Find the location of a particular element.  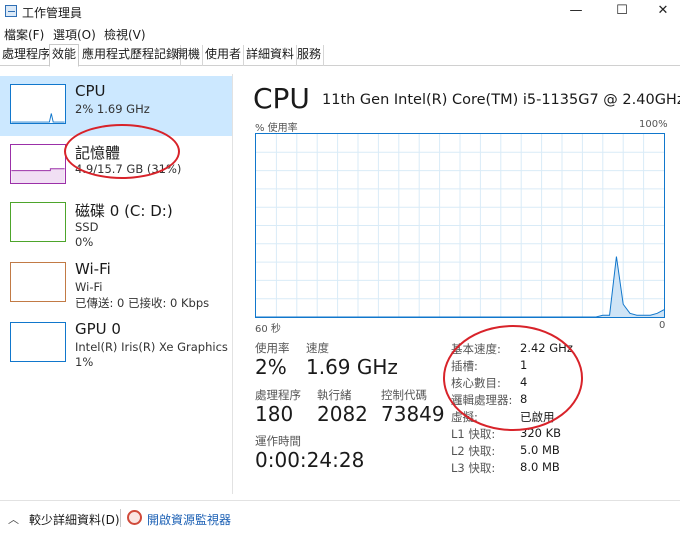

disk-thumbnail-graph is located at coordinates (38, 222).